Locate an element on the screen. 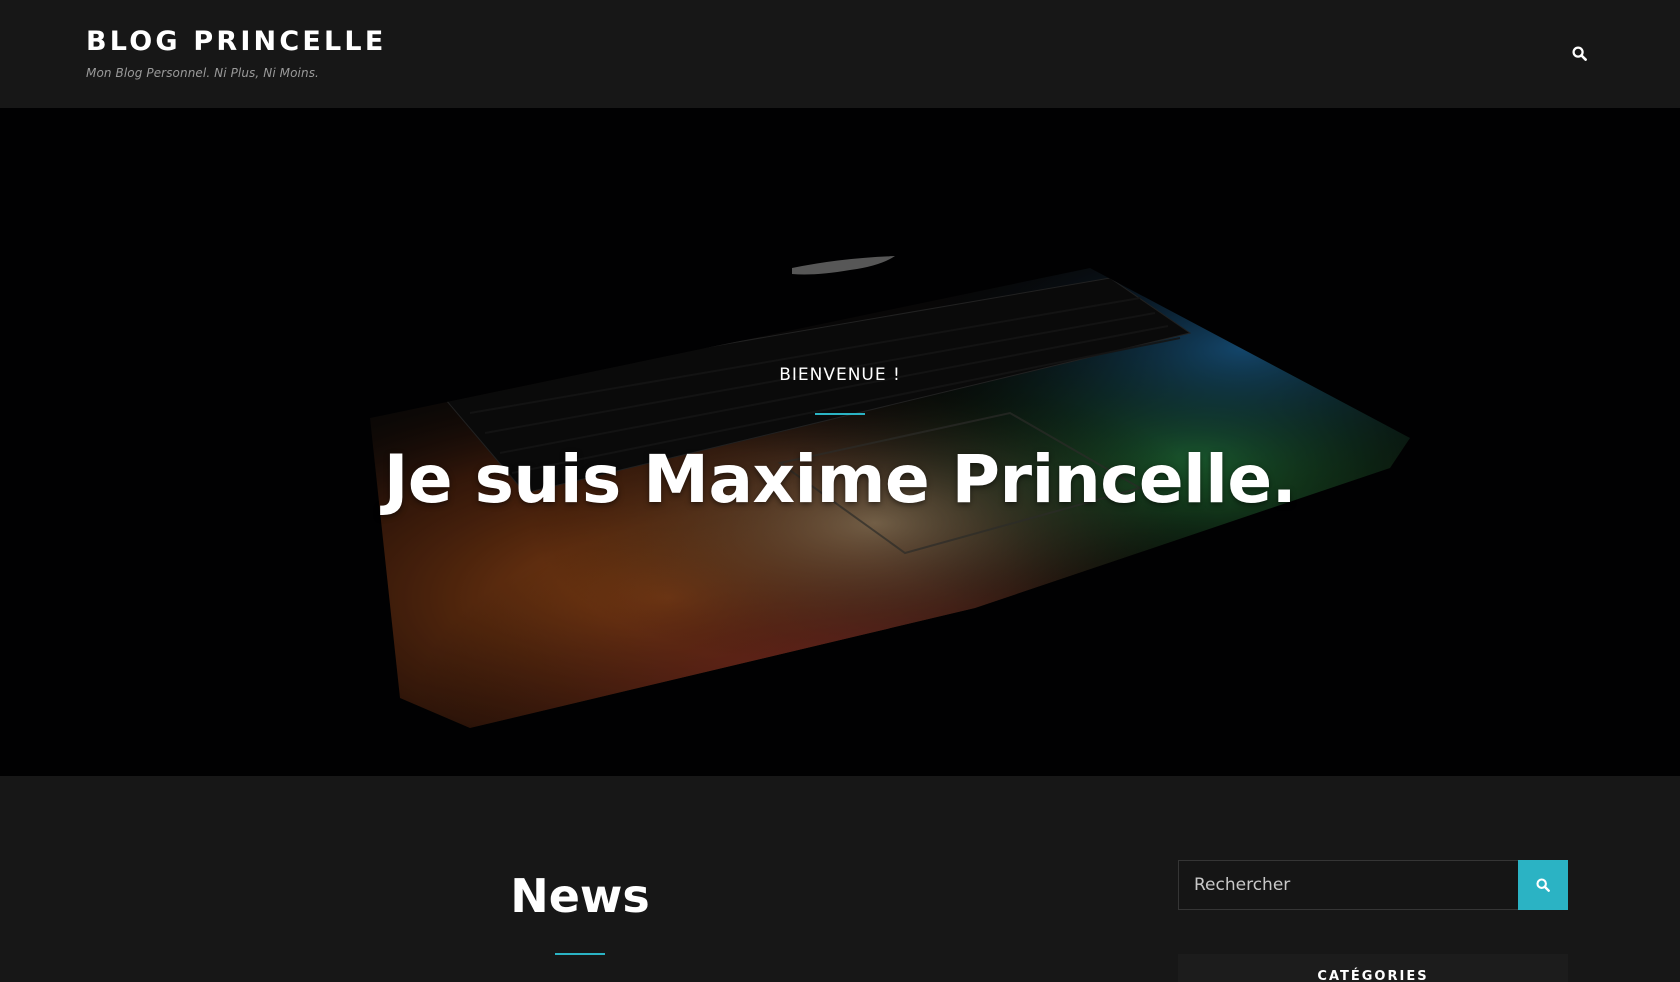 The height and width of the screenshot is (982, 1680). categories-widget: CATÉGORIES is located at coordinates (1373, 968).